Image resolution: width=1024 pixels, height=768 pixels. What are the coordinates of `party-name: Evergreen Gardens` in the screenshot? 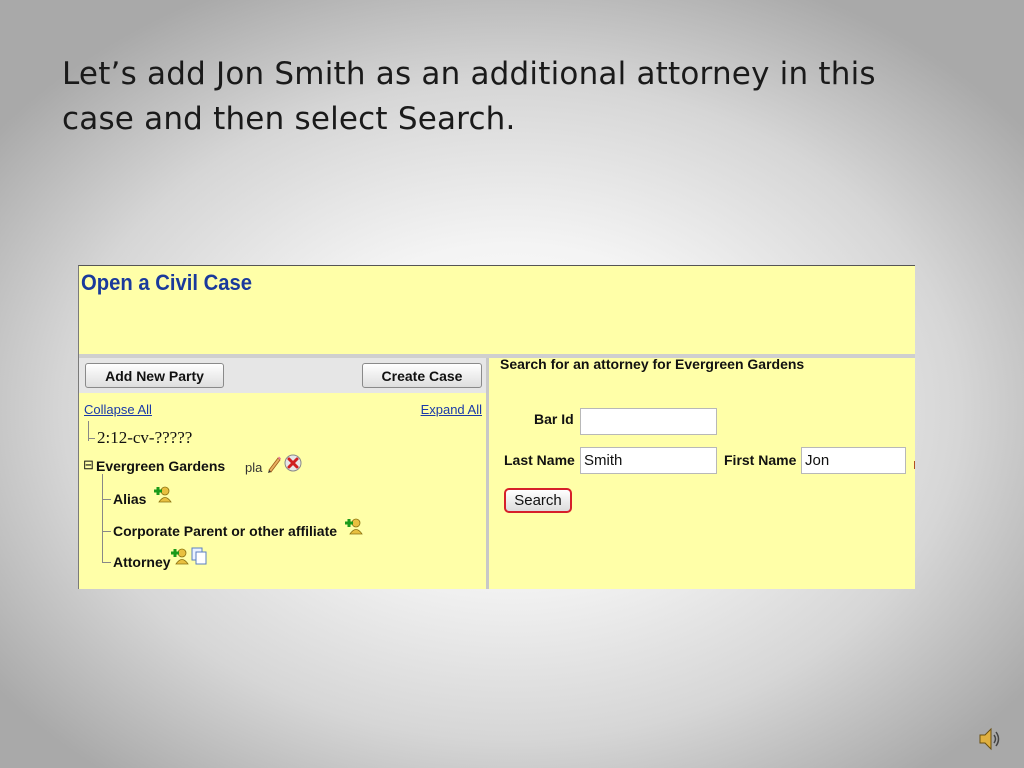 It's located at (160, 466).